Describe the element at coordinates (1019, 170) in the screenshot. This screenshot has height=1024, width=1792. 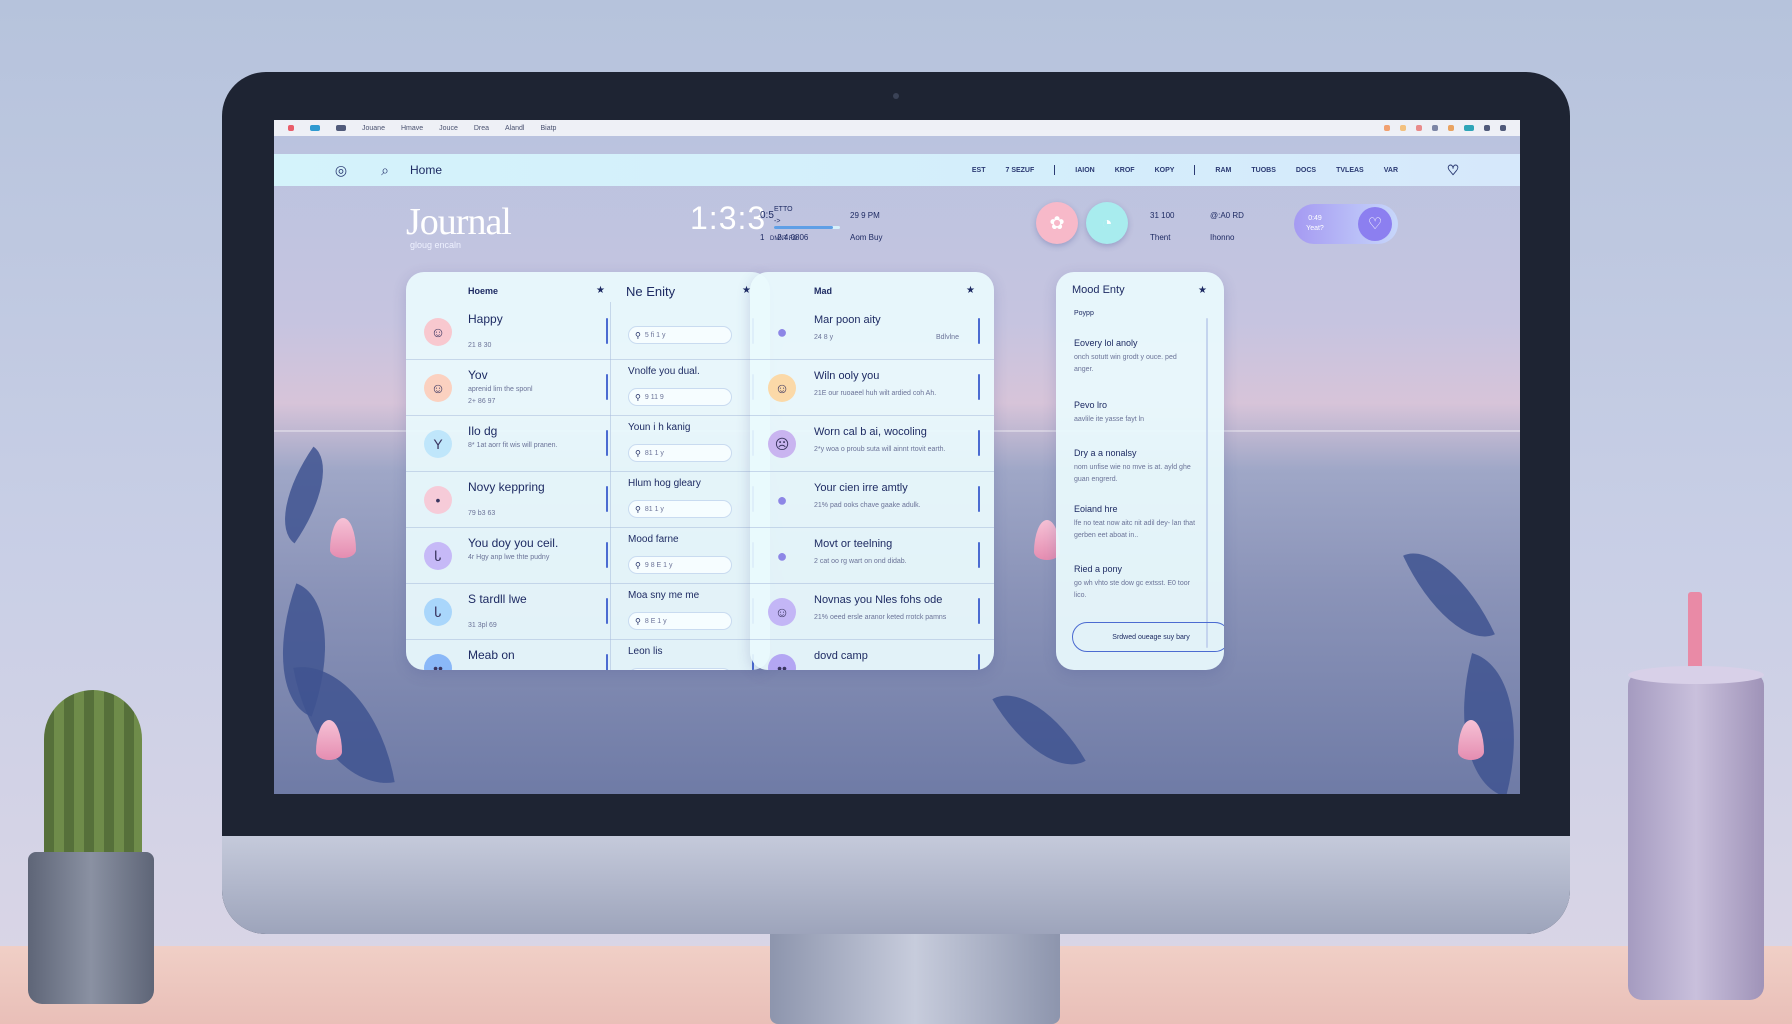
I see `toolbar-item: 7 SEZUF` at that location.